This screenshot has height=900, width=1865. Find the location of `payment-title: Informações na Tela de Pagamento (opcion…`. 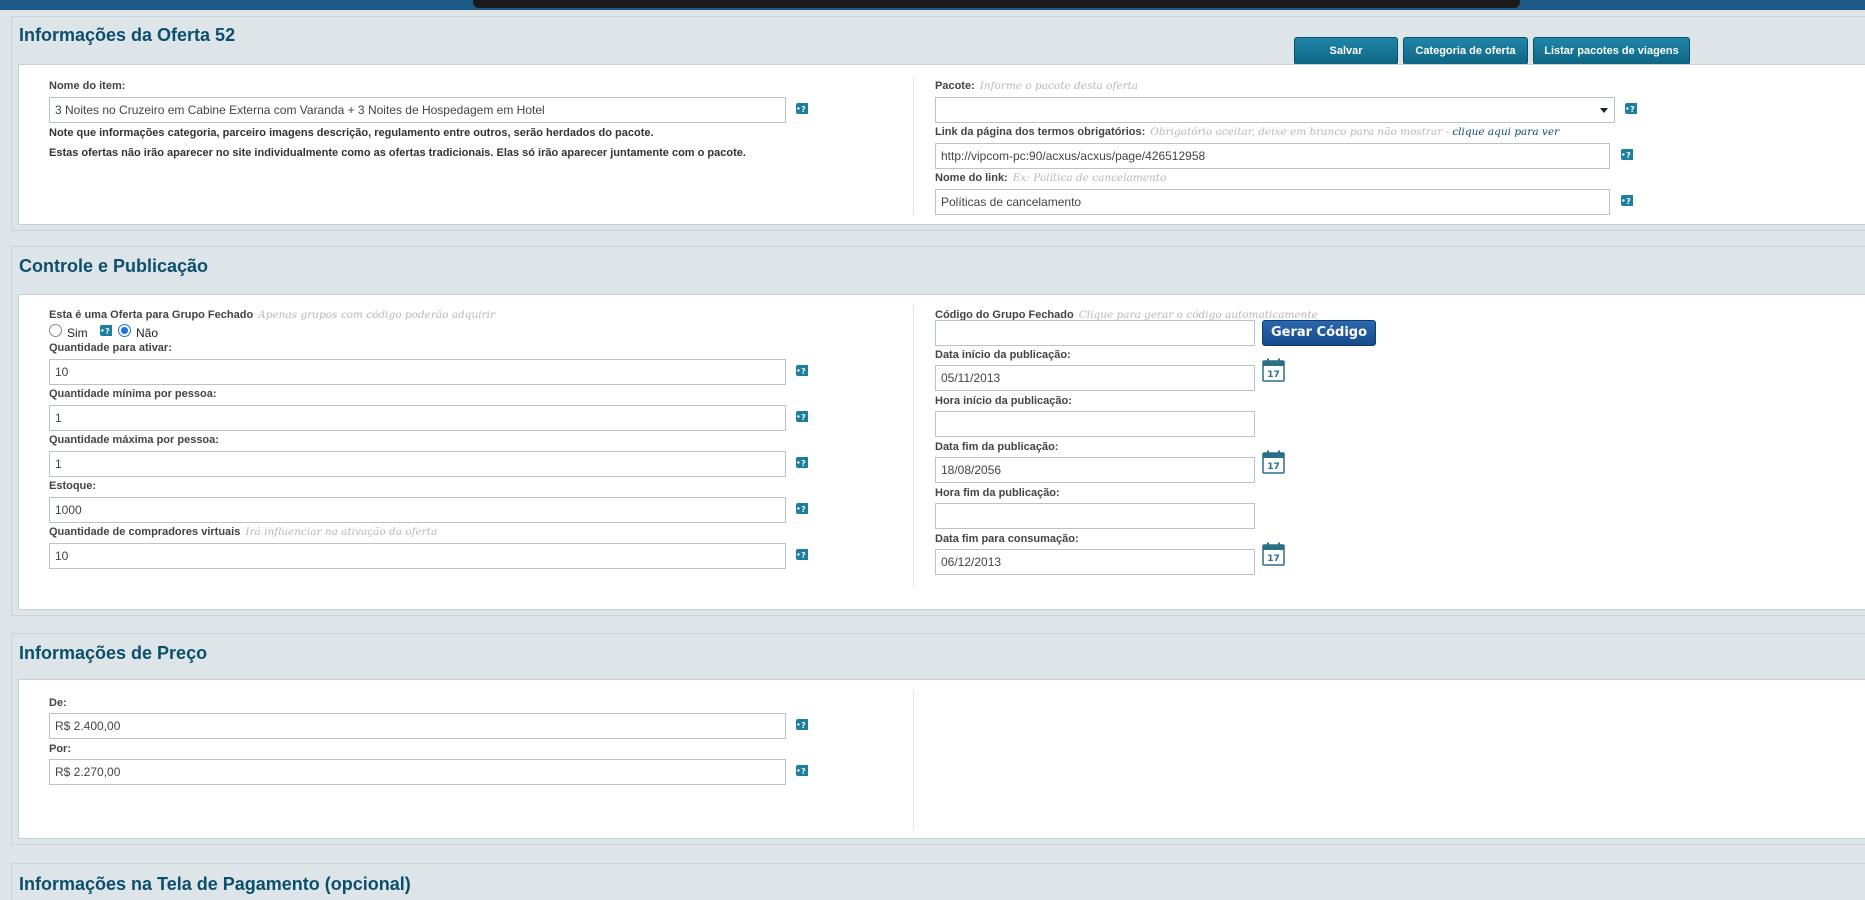

payment-title: Informações na Tela de Pagamento (opcion… is located at coordinates (215, 884).